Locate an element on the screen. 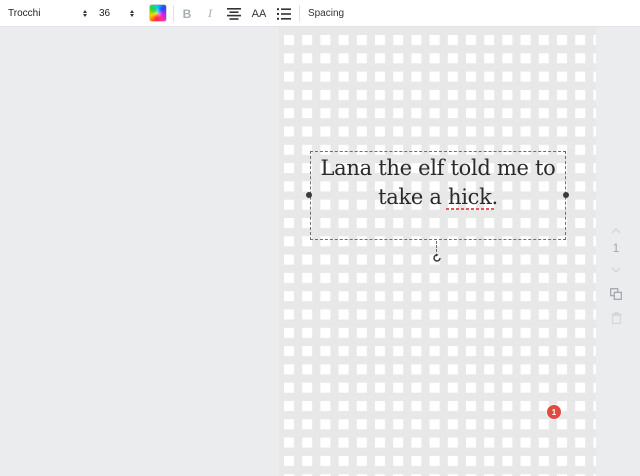  notification-badge: 1 is located at coordinates (554, 412).